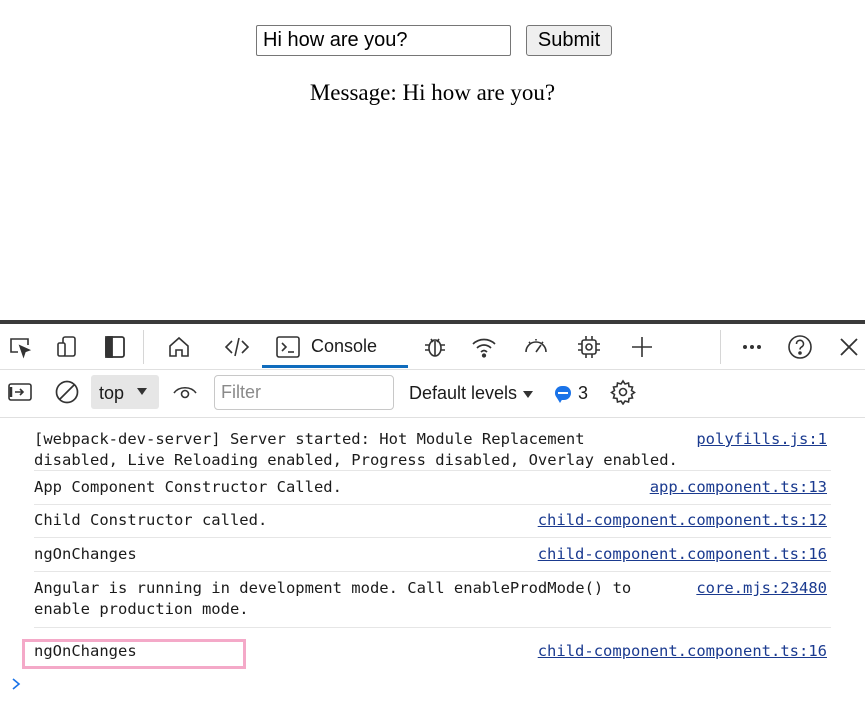  Describe the element at coordinates (738, 487) in the screenshot. I see `source-link: app.component.ts:13` at that location.